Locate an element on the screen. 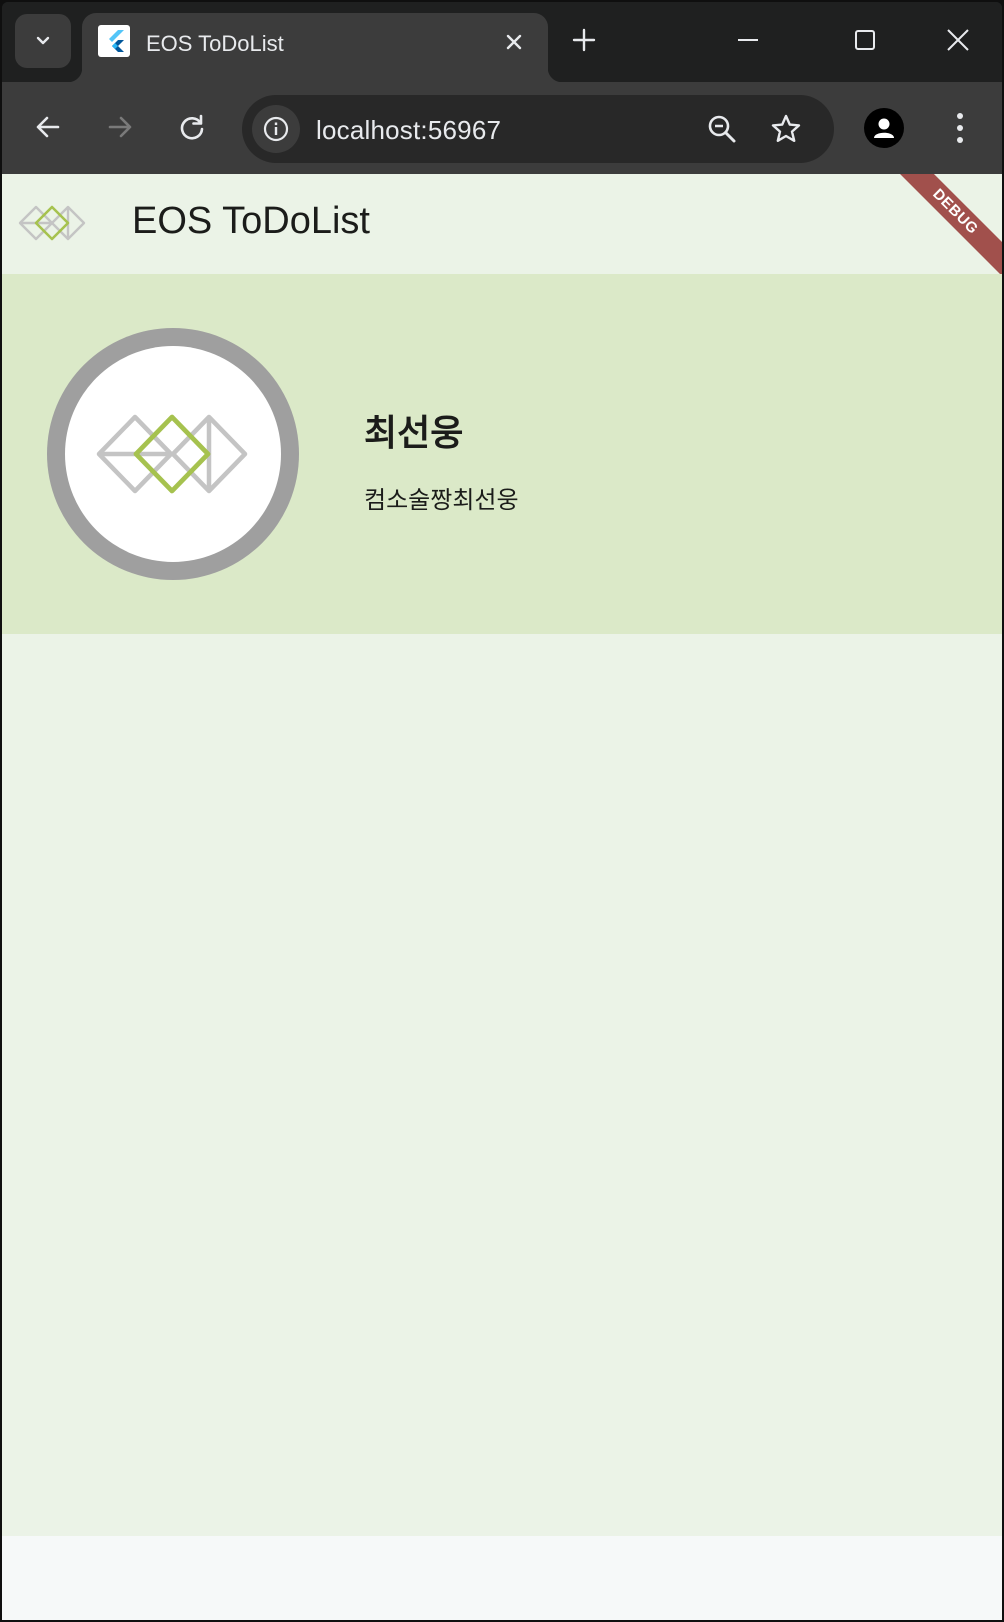 The width and height of the screenshot is (1004, 1622). chevron-down-icon is located at coordinates (43, 40).